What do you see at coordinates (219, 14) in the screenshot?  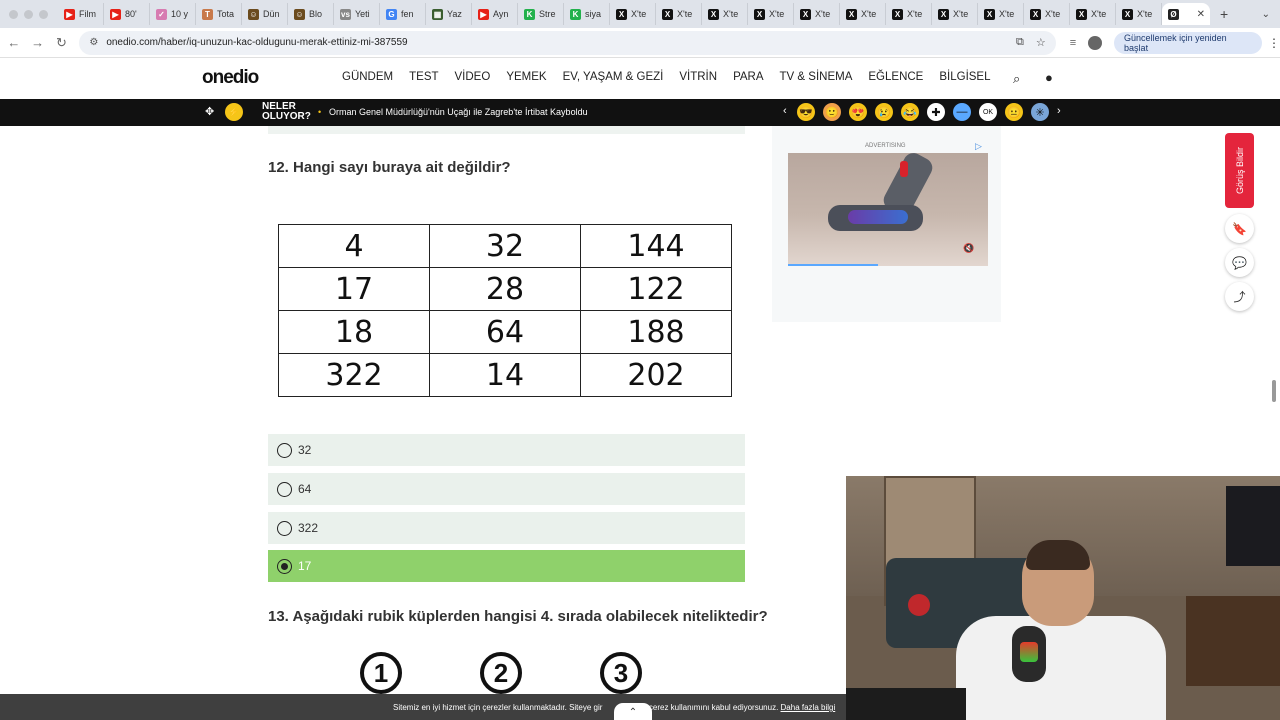 I see `browser-tab: T Tota` at bounding box center [219, 14].